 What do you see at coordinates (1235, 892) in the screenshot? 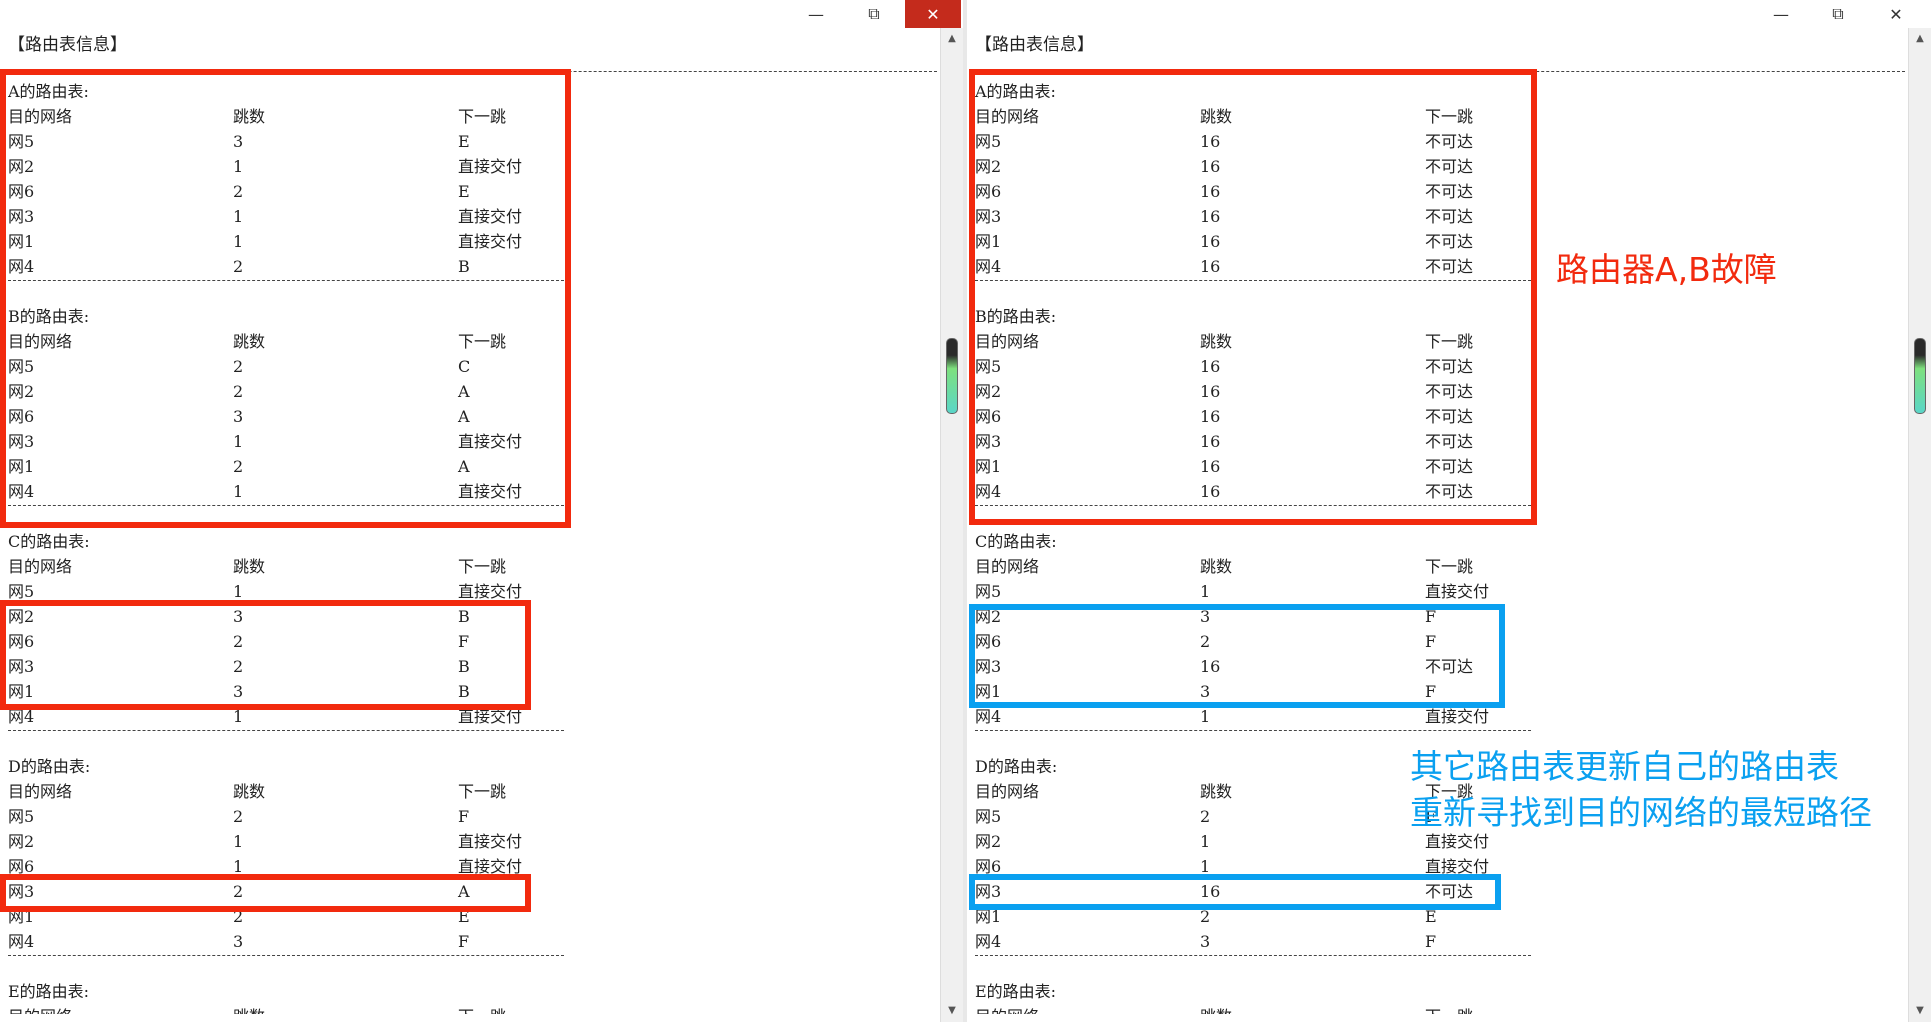
I see `highlight-d-updated-row` at bounding box center [1235, 892].